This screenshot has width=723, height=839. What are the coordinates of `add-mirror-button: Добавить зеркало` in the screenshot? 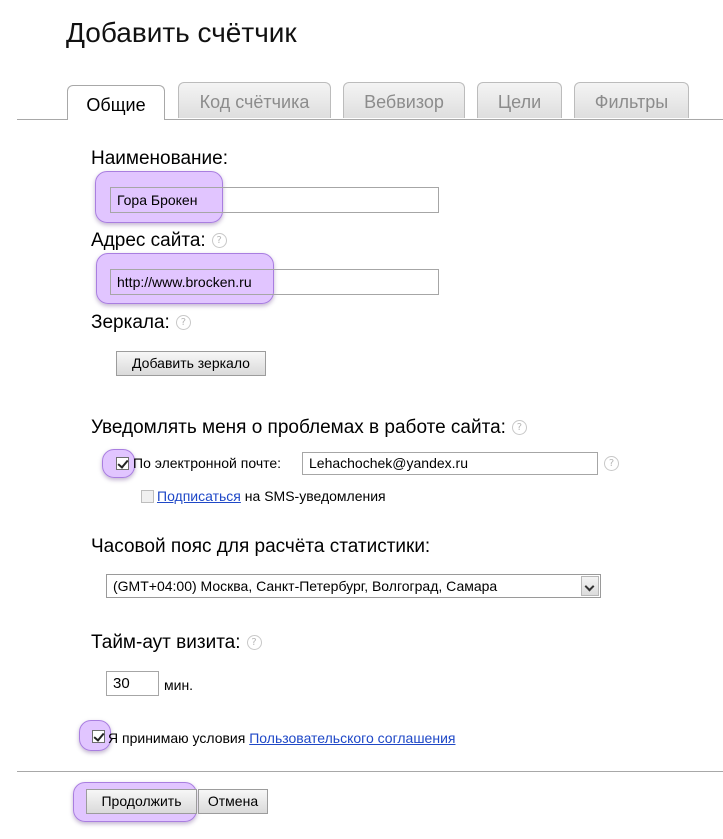 It's located at (191, 363).